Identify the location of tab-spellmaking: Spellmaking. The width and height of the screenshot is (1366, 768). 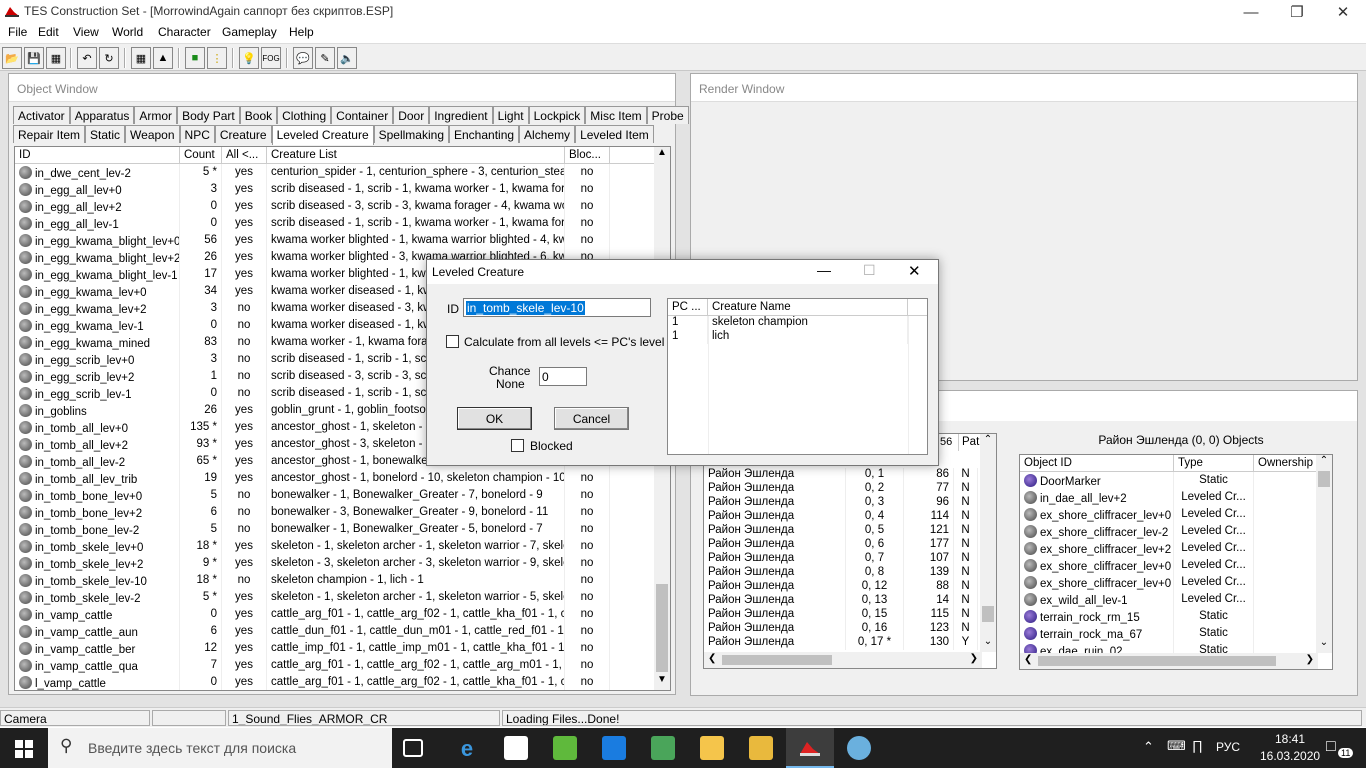
(411, 134).